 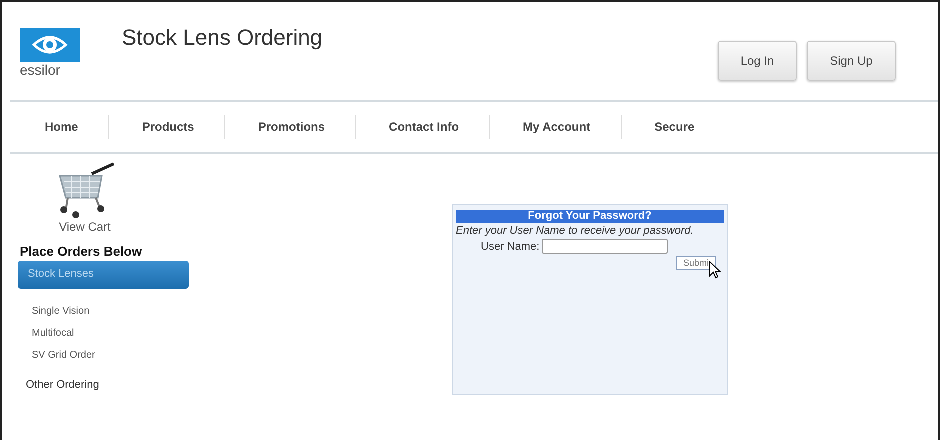 What do you see at coordinates (50, 45) in the screenshot?
I see `eye-logo-icon` at bounding box center [50, 45].